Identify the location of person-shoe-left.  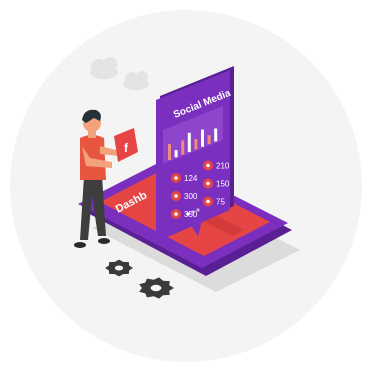
(80, 245).